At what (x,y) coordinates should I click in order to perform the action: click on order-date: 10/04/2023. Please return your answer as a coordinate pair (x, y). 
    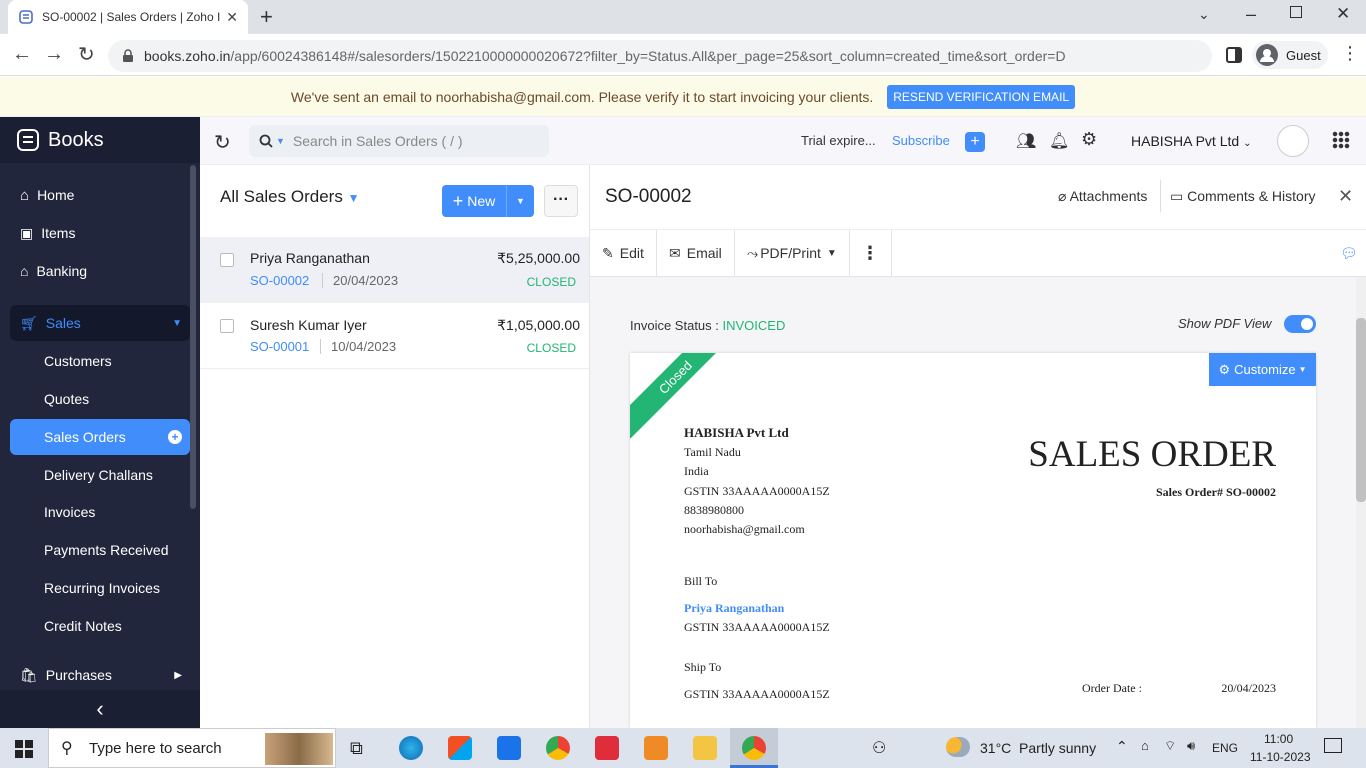
    Looking at the image, I should click on (358, 346).